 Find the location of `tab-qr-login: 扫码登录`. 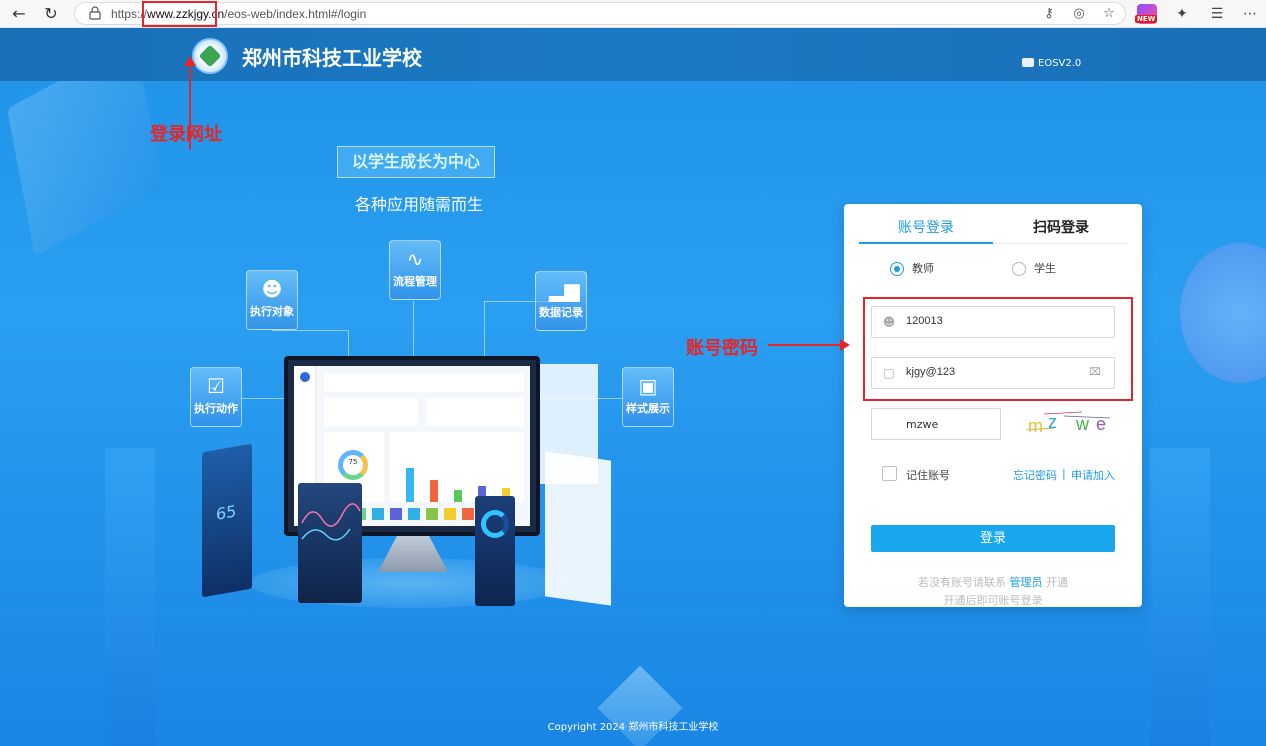

tab-qr-login: 扫码登录 is located at coordinates (1061, 228).